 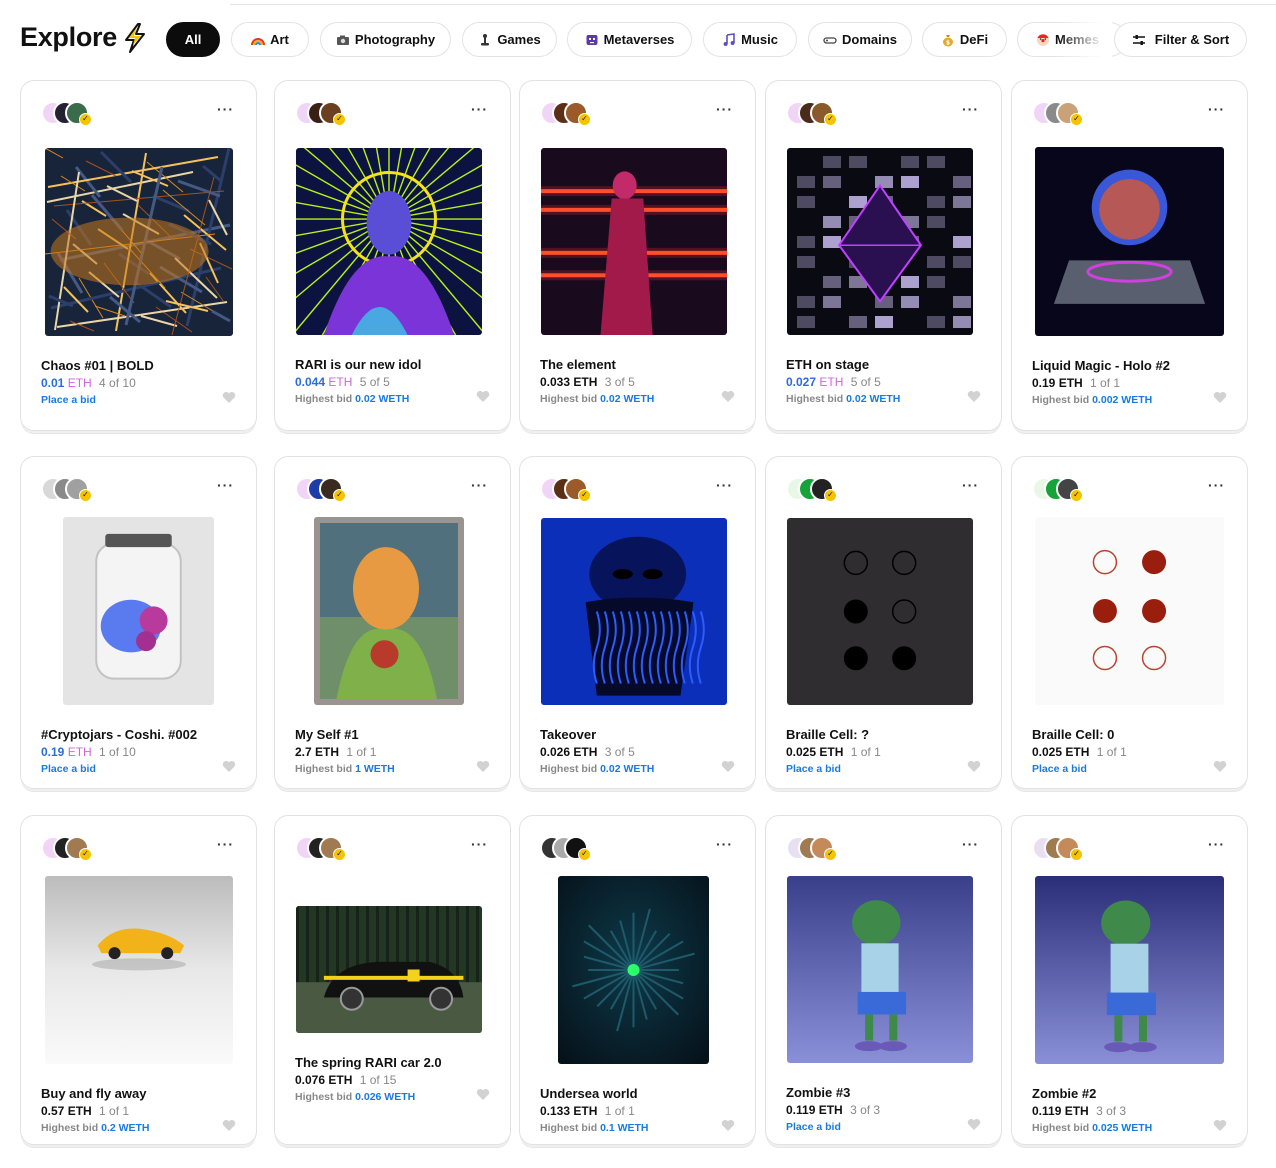 What do you see at coordinates (93, 1093) in the screenshot?
I see `nft-title: Buy and fly away` at bounding box center [93, 1093].